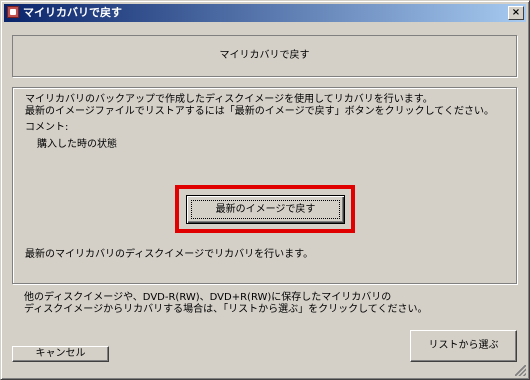 The width and height of the screenshot is (530, 380). What do you see at coordinates (47, 127) in the screenshot?
I see `comment-label: コメント:` at bounding box center [47, 127].